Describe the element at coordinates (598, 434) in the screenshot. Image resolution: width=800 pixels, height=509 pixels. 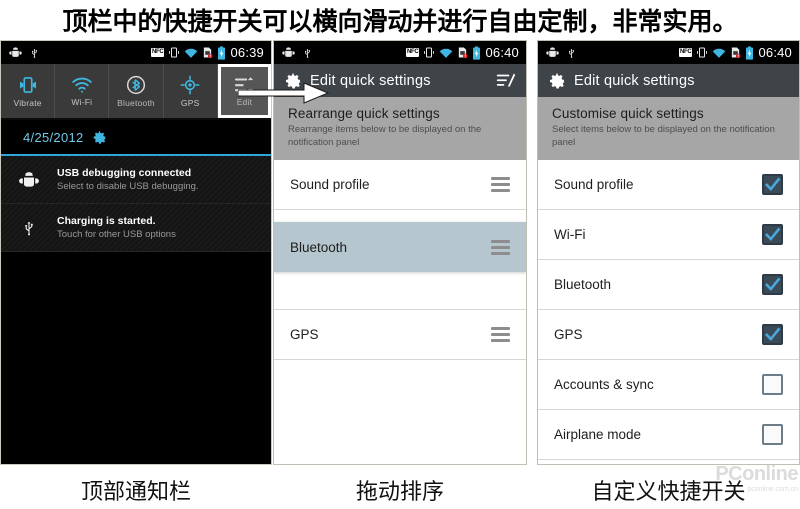
I see `list-item-label: Airplane mode` at that location.